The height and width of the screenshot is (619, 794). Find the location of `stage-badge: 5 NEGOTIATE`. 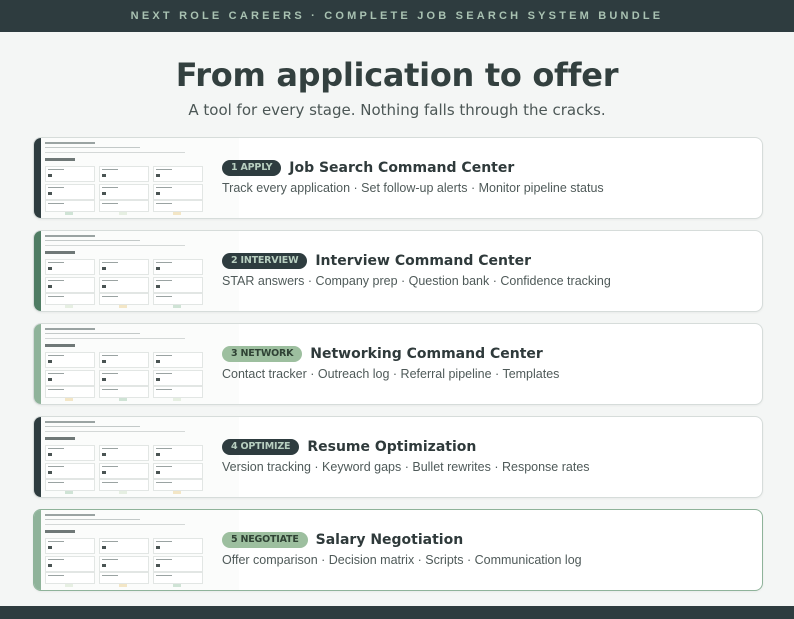

stage-badge: 5 NEGOTIATE is located at coordinates (265, 540).